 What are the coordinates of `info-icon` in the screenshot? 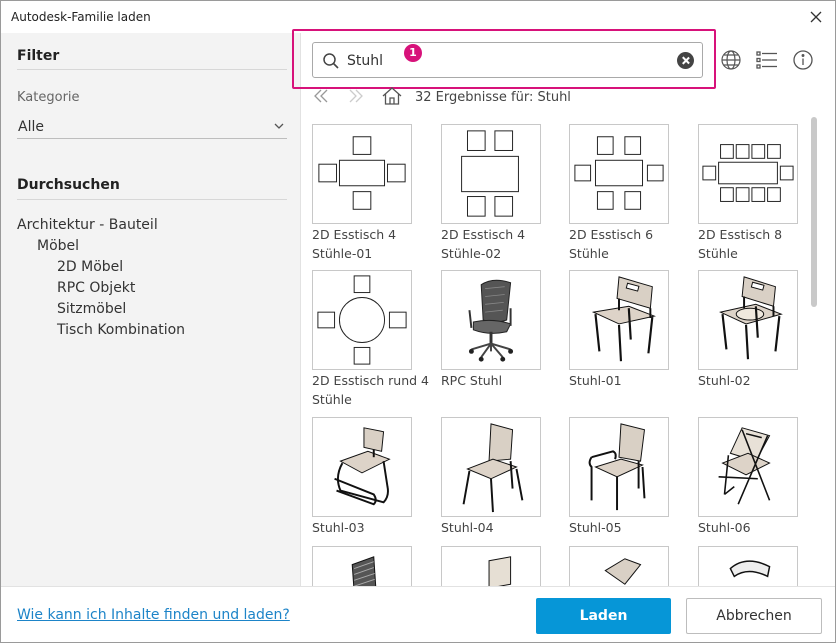 It's located at (803, 60).